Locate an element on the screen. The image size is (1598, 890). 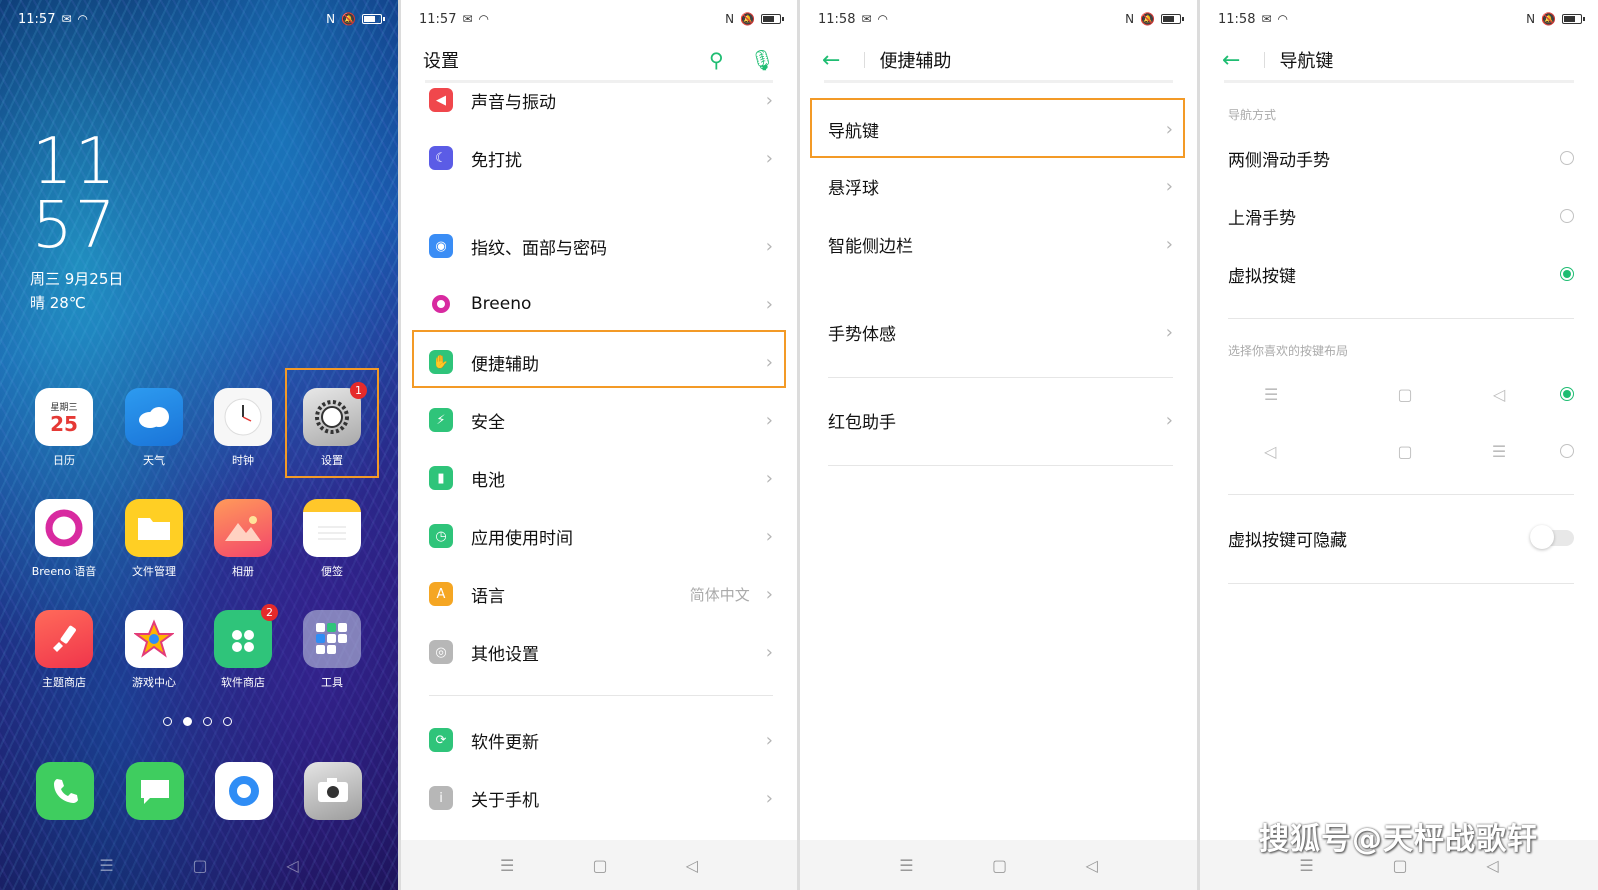
page-title: 导航键 is located at coordinates (1306, 61).